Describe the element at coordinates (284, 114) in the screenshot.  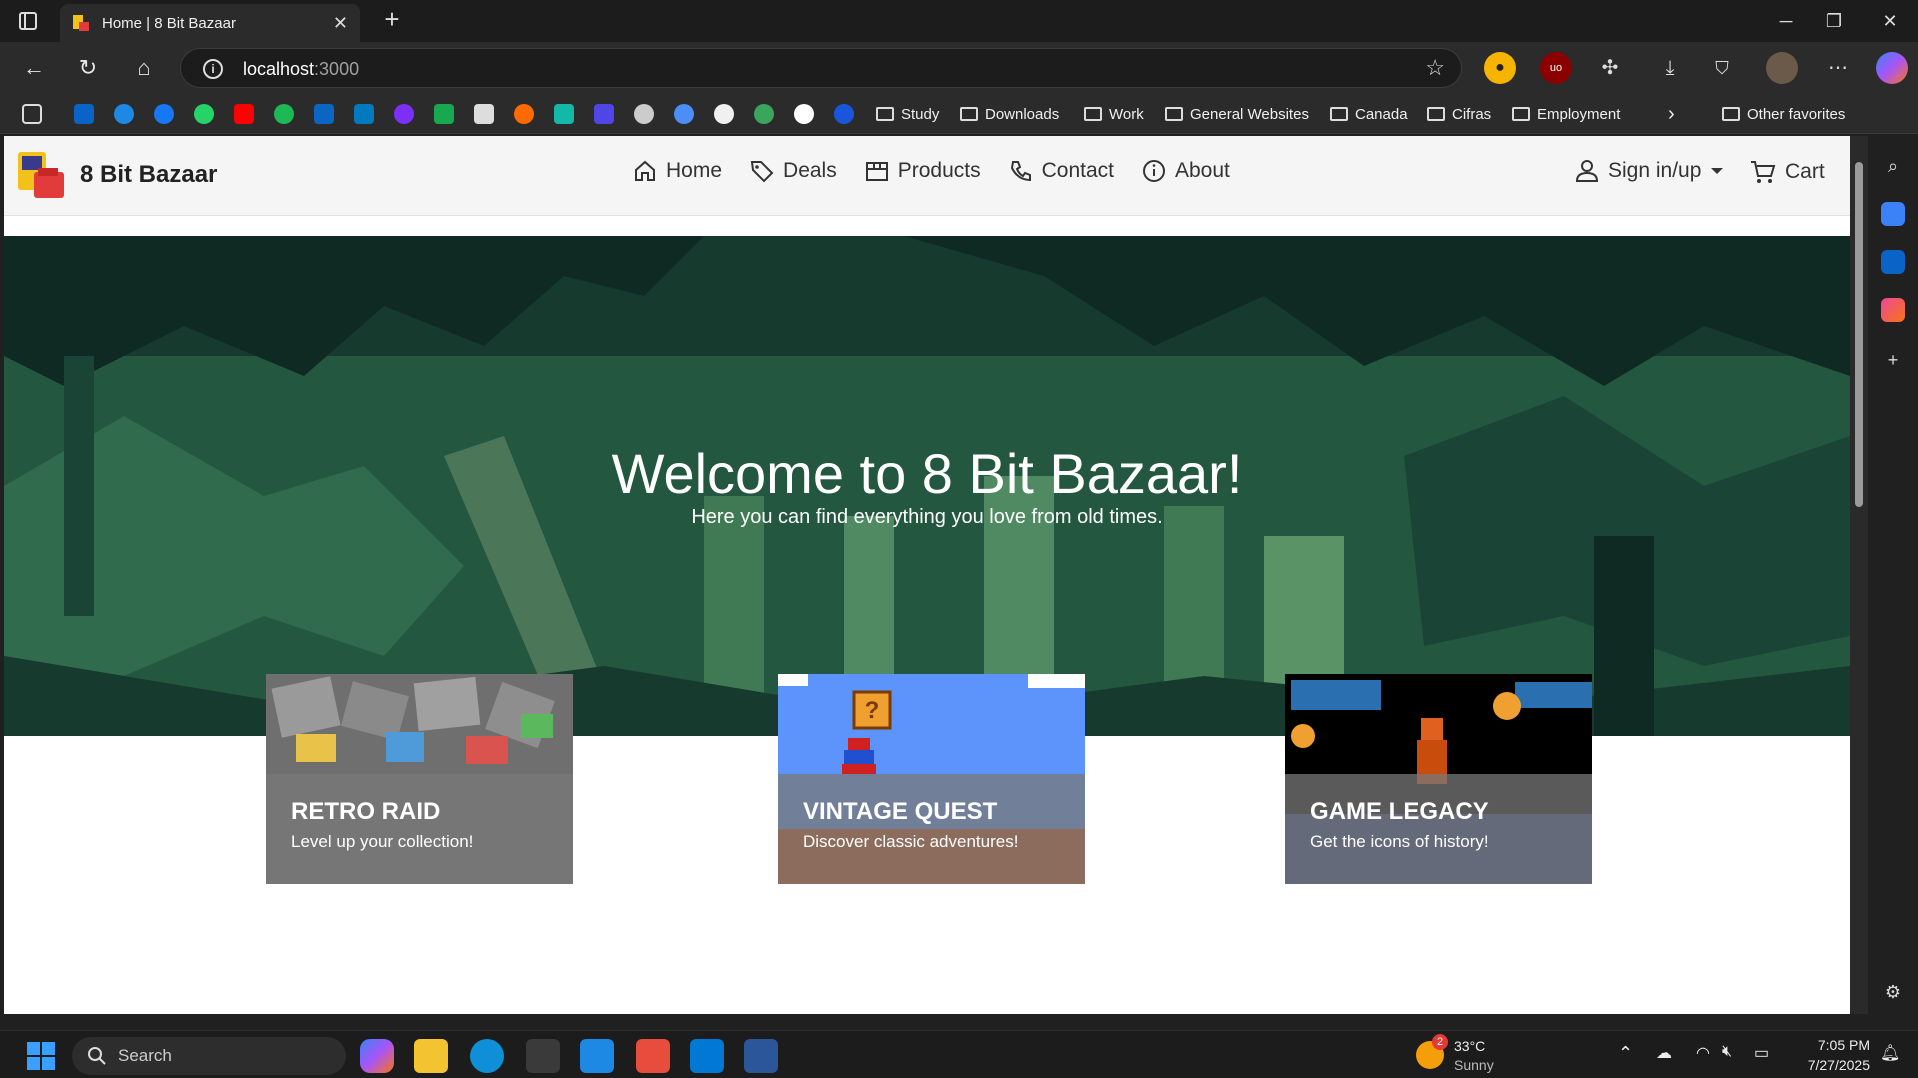
I see `spotify-bookmark-icon` at that location.